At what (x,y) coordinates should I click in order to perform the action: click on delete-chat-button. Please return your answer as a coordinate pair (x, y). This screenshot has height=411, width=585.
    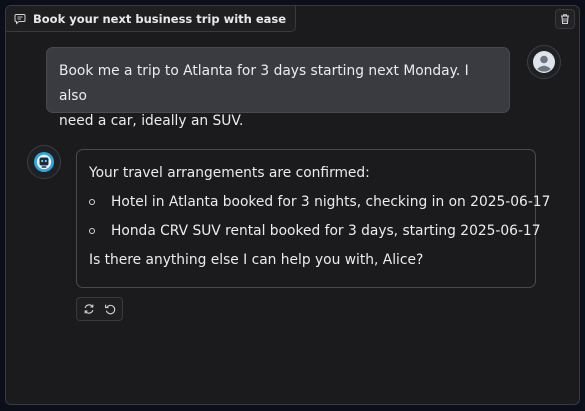
    Looking at the image, I should click on (565, 19).